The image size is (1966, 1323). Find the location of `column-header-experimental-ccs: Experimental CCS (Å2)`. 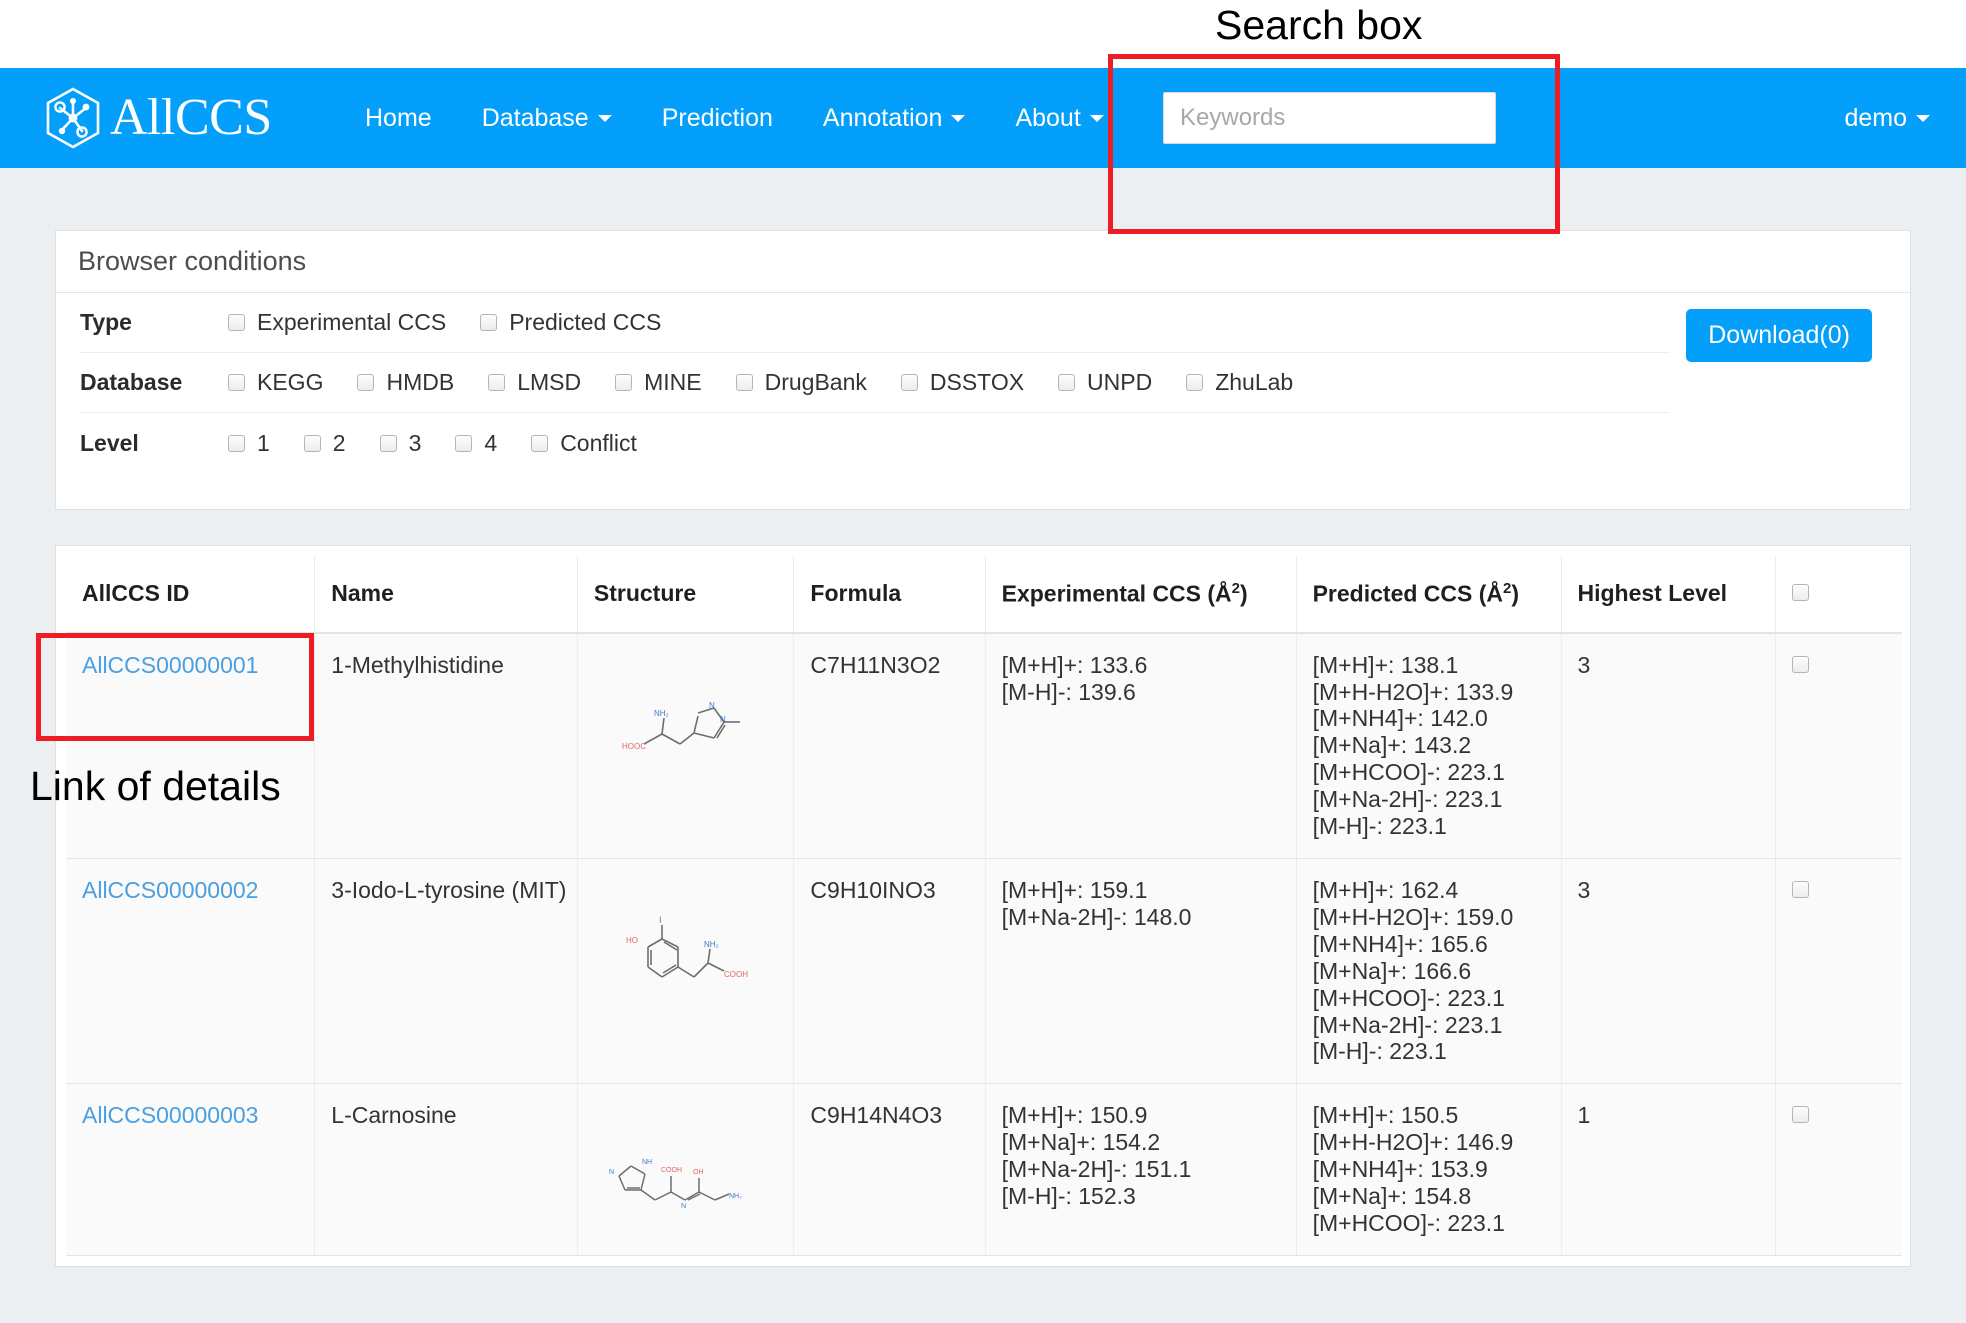

column-header-experimental-ccs: Experimental CCS (Å2) is located at coordinates (1141, 595).